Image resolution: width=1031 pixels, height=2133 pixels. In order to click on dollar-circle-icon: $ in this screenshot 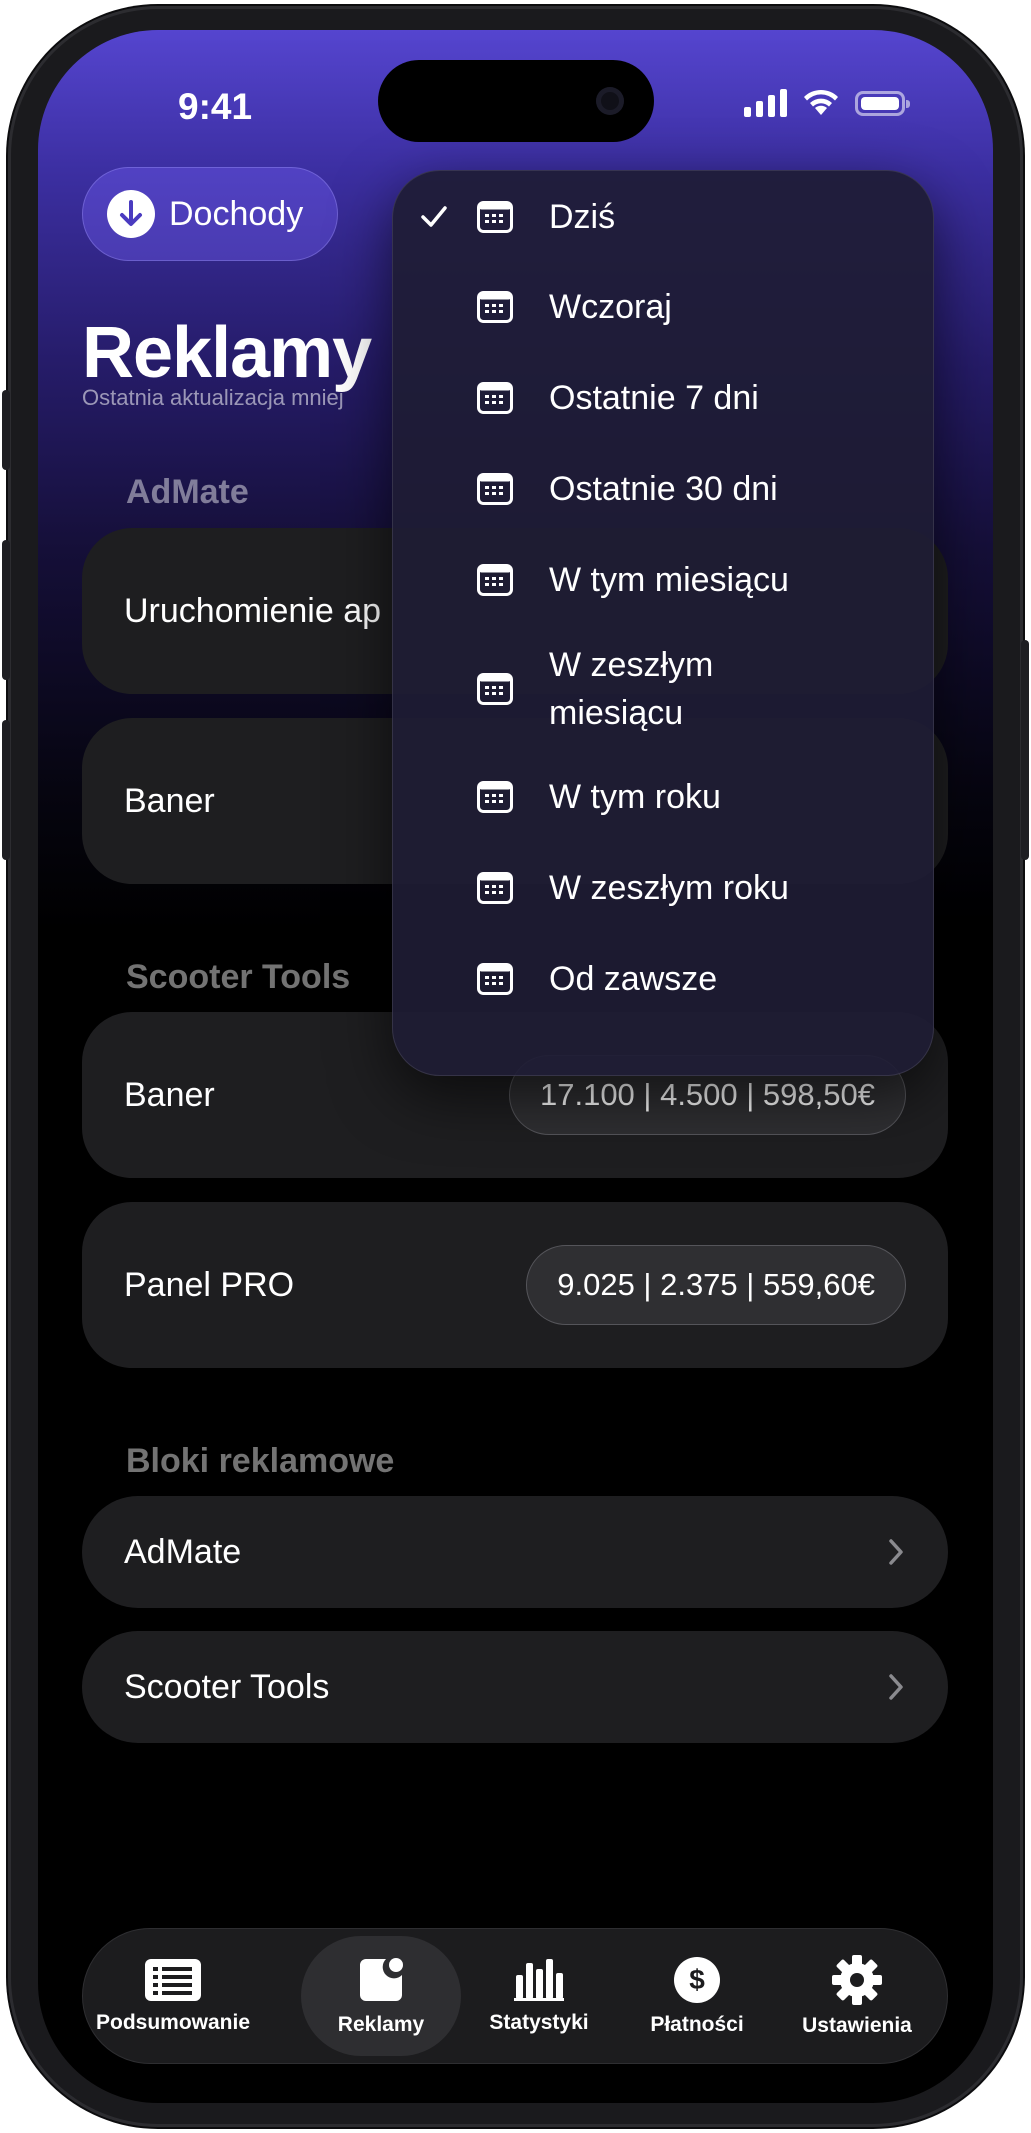, I will do `click(697, 1980)`.